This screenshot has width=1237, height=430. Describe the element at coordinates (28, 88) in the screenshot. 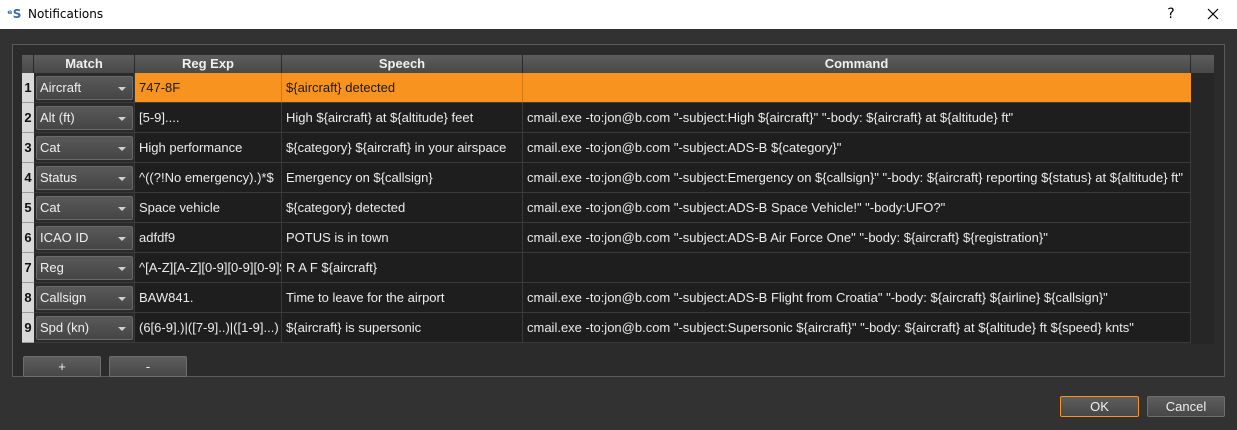

I see `row-number: 1` at that location.